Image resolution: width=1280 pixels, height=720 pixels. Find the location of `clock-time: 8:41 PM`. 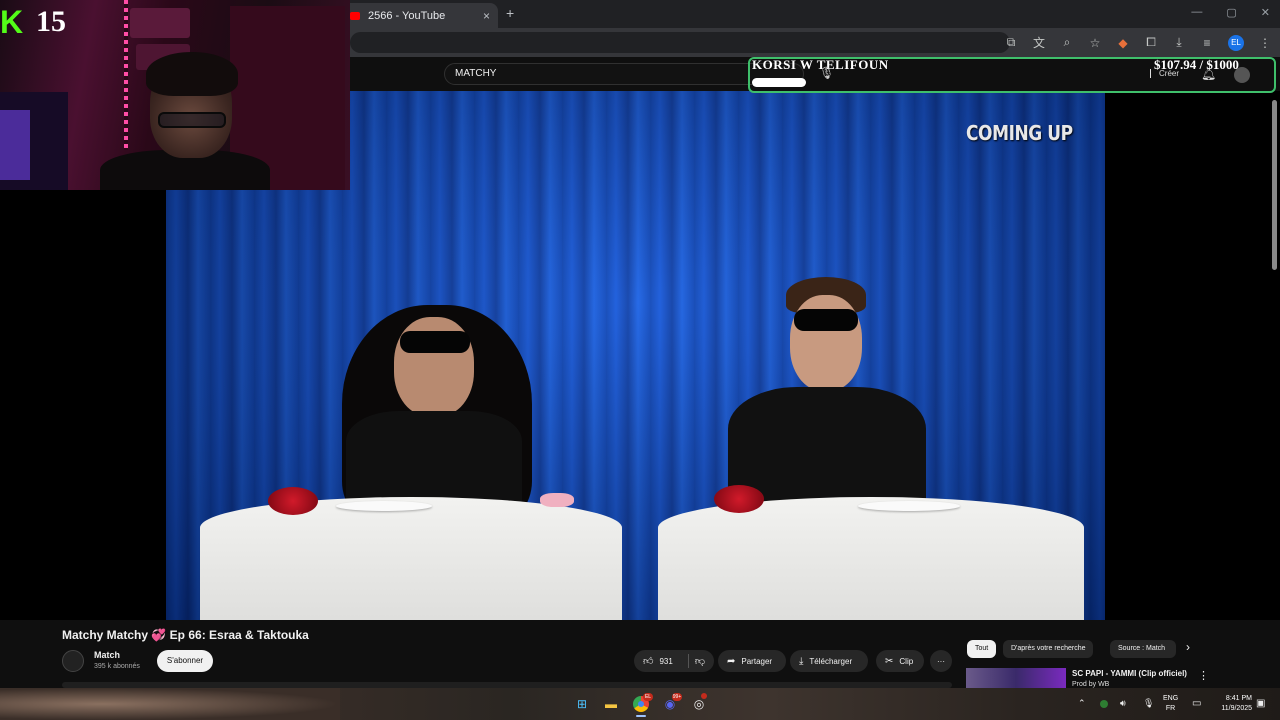

clock-time: 8:41 PM is located at coordinates (1238, 698).